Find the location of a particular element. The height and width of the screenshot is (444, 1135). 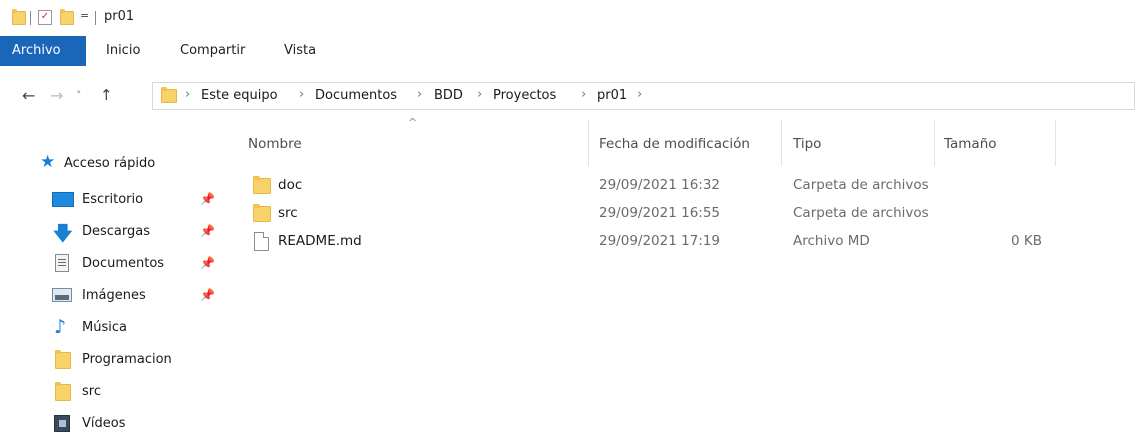

column-header-nombre: Nombre is located at coordinates (275, 144).